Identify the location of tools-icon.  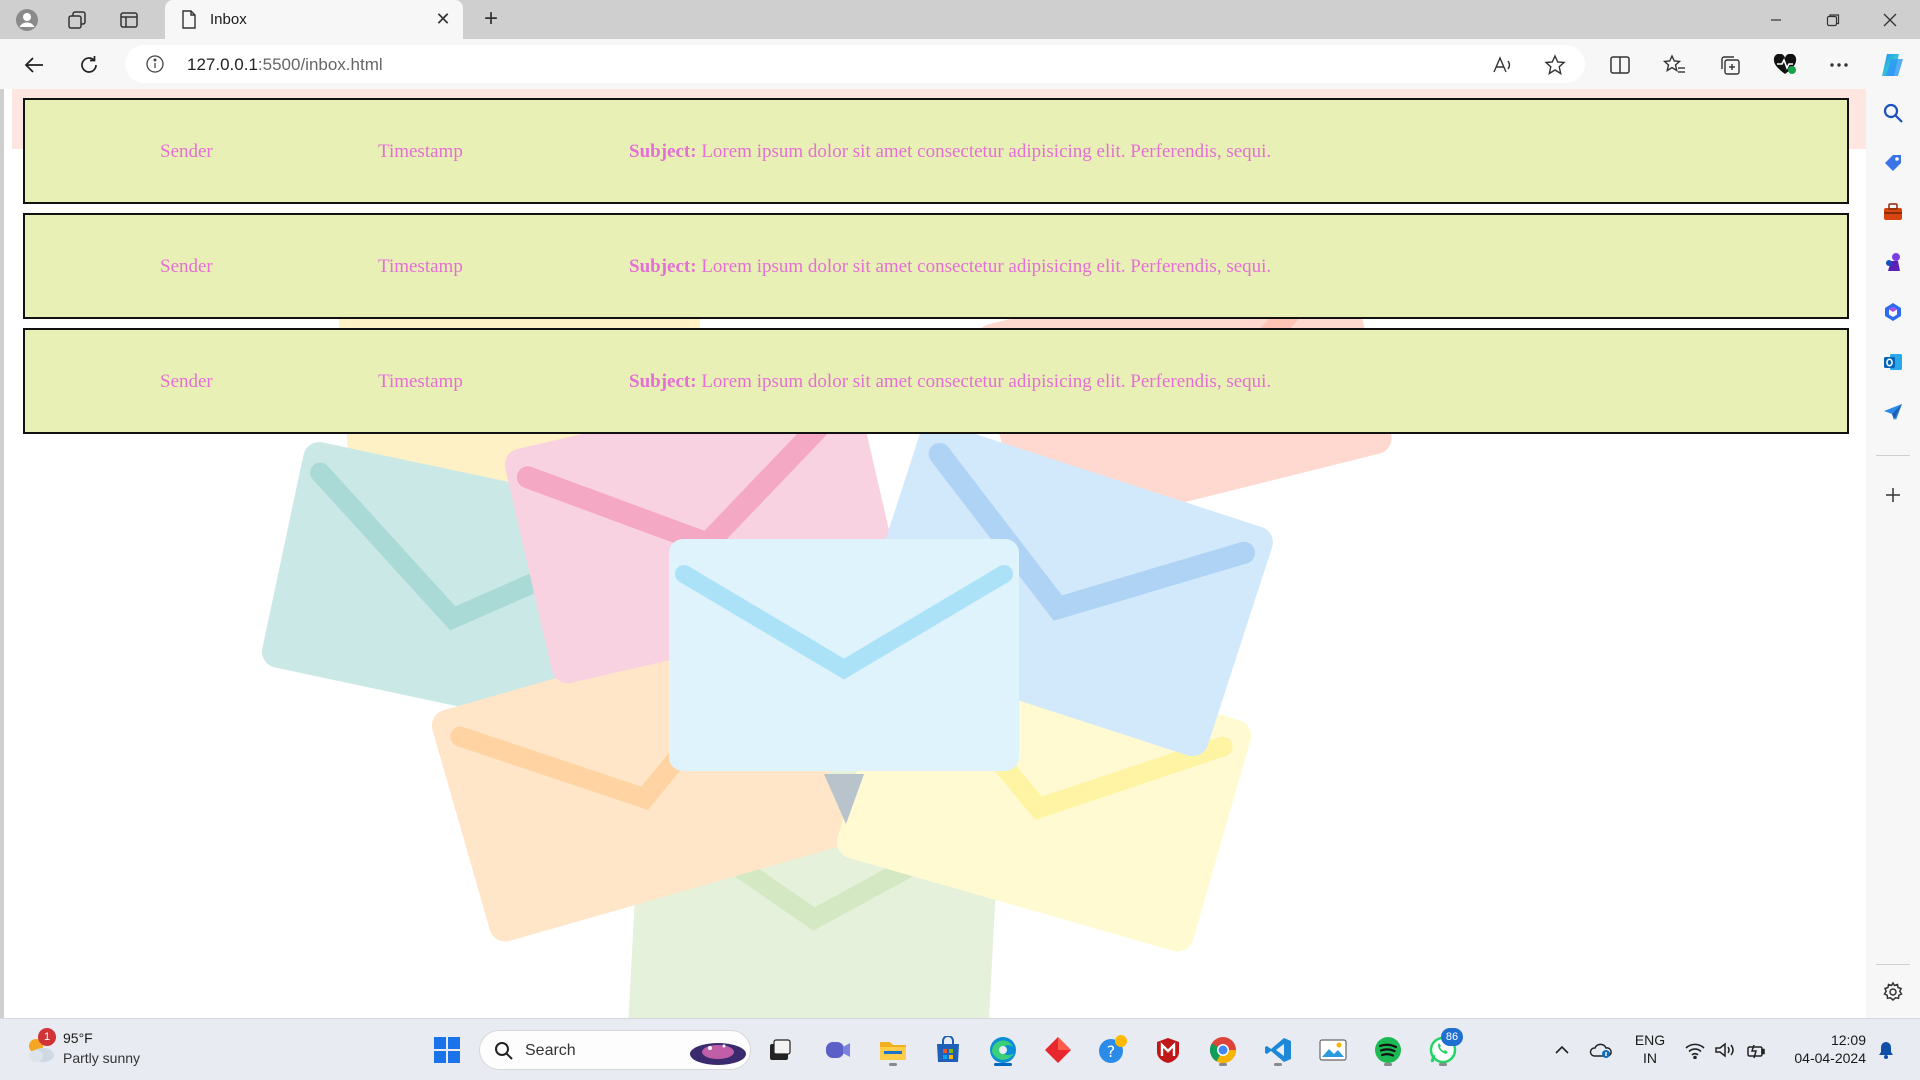
(1893, 212).